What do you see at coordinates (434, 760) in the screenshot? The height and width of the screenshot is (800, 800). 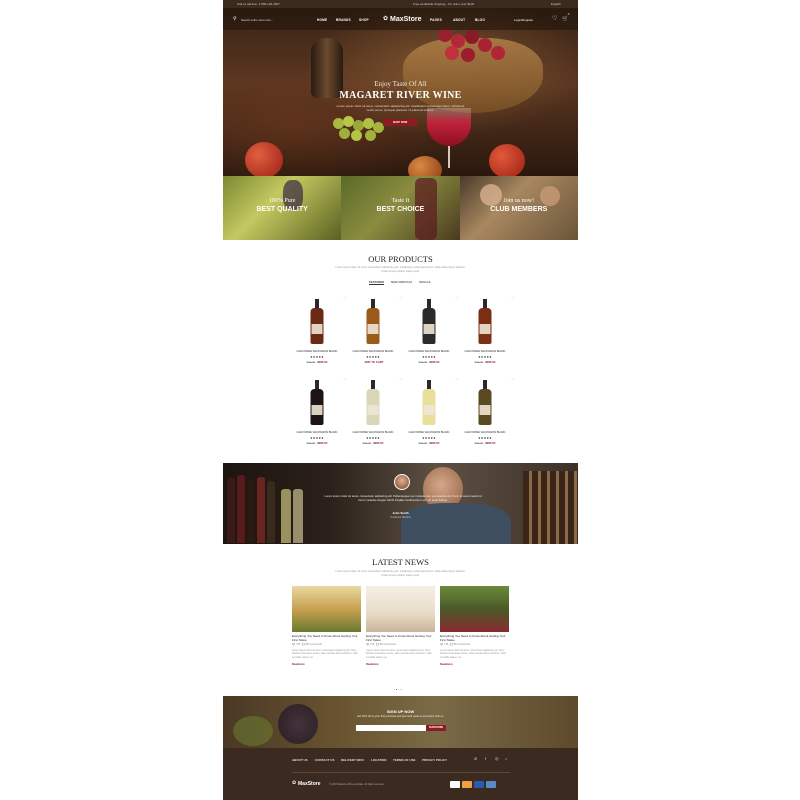 I see `footer-link-privacy: PRIVACY POLICY` at bounding box center [434, 760].